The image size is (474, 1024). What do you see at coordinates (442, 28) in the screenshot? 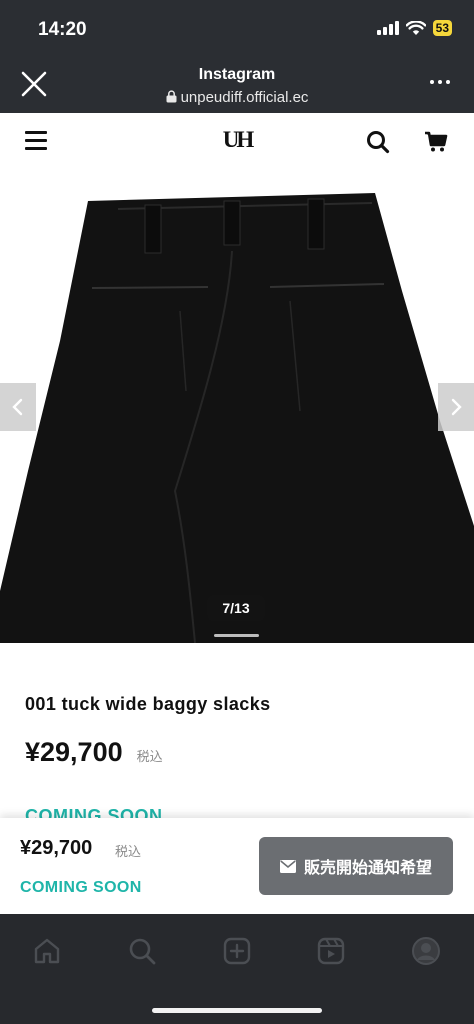
I see `battery-indicator: 53` at bounding box center [442, 28].